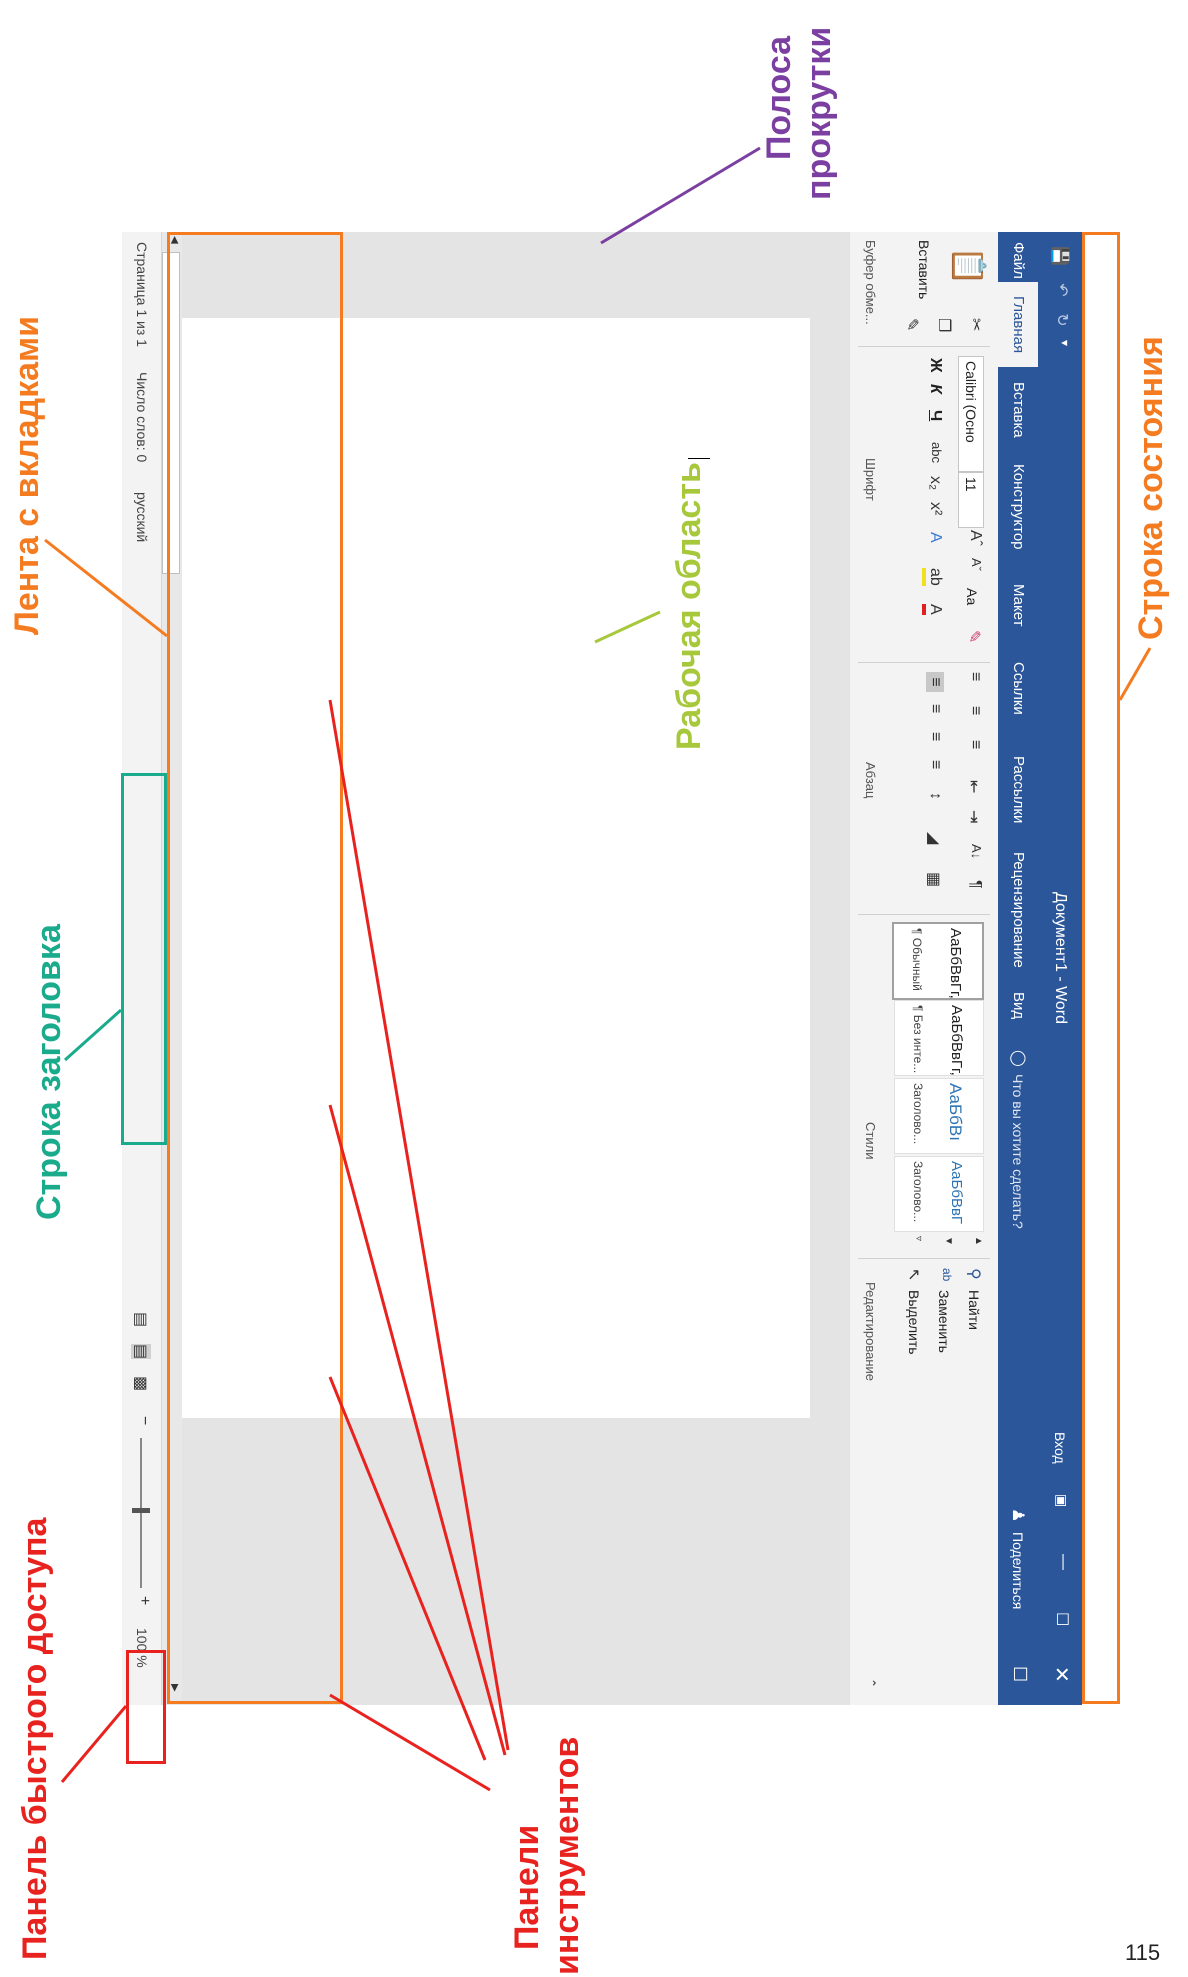 This screenshot has height=1977, width=1188. I want to click on toolbar-pointer-styles, so click(419, 1225).